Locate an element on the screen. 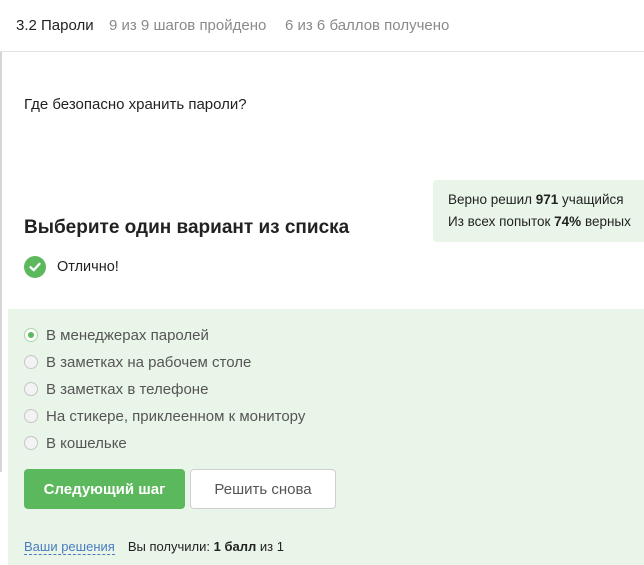  attempts-line: Из всех попыток 74% верных is located at coordinates (539, 221).